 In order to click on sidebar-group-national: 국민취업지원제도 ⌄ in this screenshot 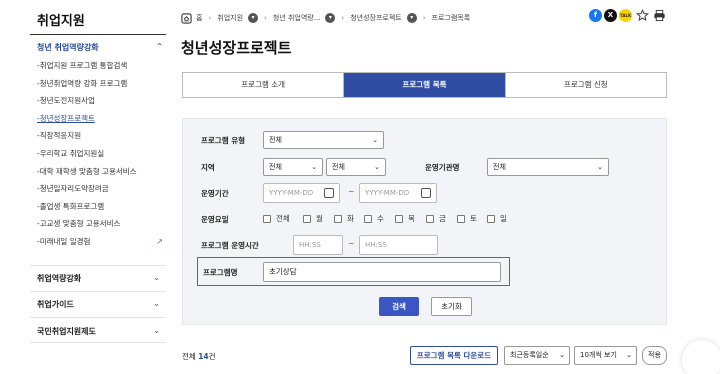, I will do `click(98, 330)`.